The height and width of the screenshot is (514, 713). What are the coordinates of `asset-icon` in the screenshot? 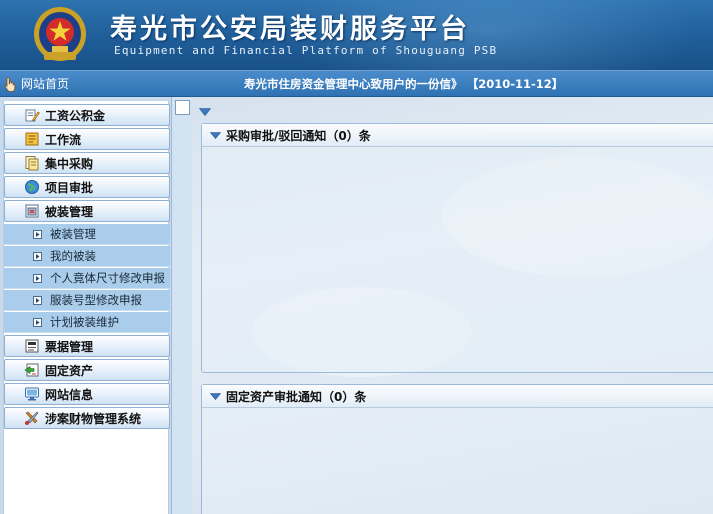 It's located at (31, 370).